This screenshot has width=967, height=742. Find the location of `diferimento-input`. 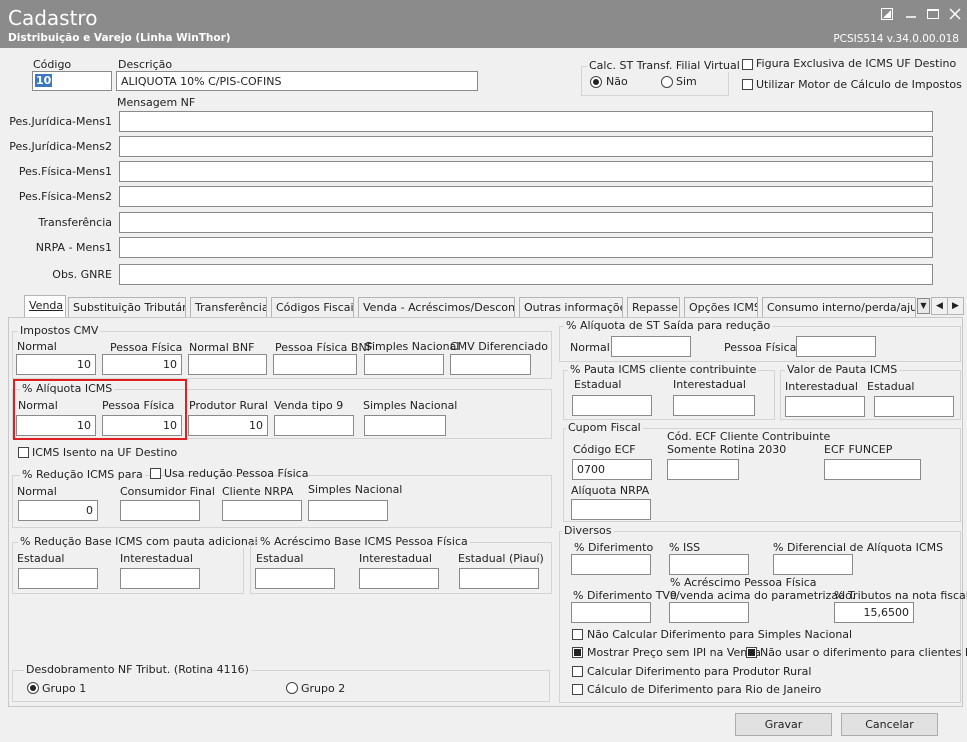

diferimento-input is located at coordinates (611, 564).